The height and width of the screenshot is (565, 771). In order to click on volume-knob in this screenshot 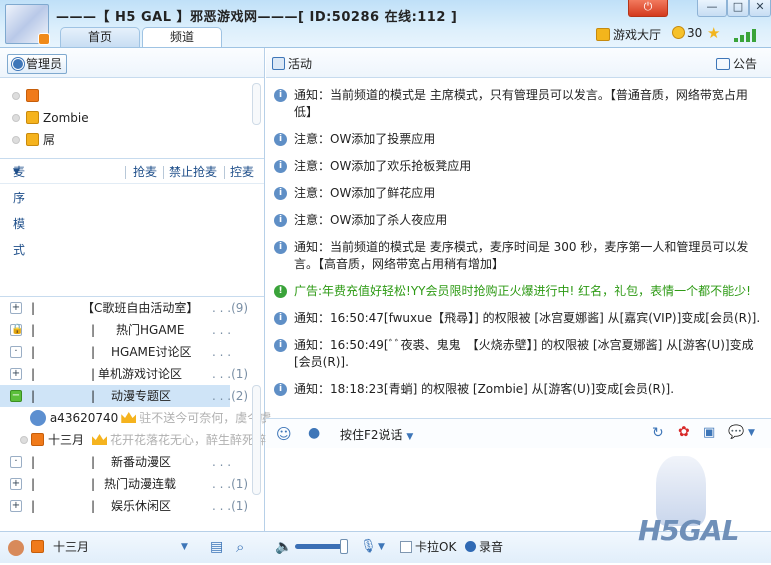, I will do `click(344, 546)`.